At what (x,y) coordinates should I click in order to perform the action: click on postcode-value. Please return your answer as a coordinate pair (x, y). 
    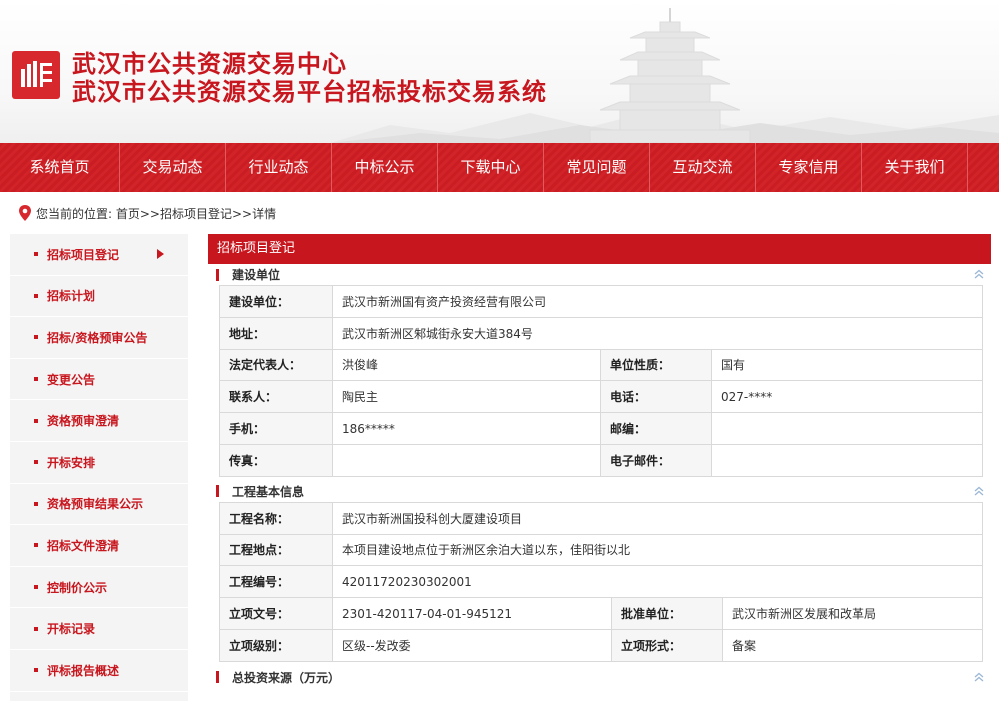
    Looking at the image, I should click on (847, 428).